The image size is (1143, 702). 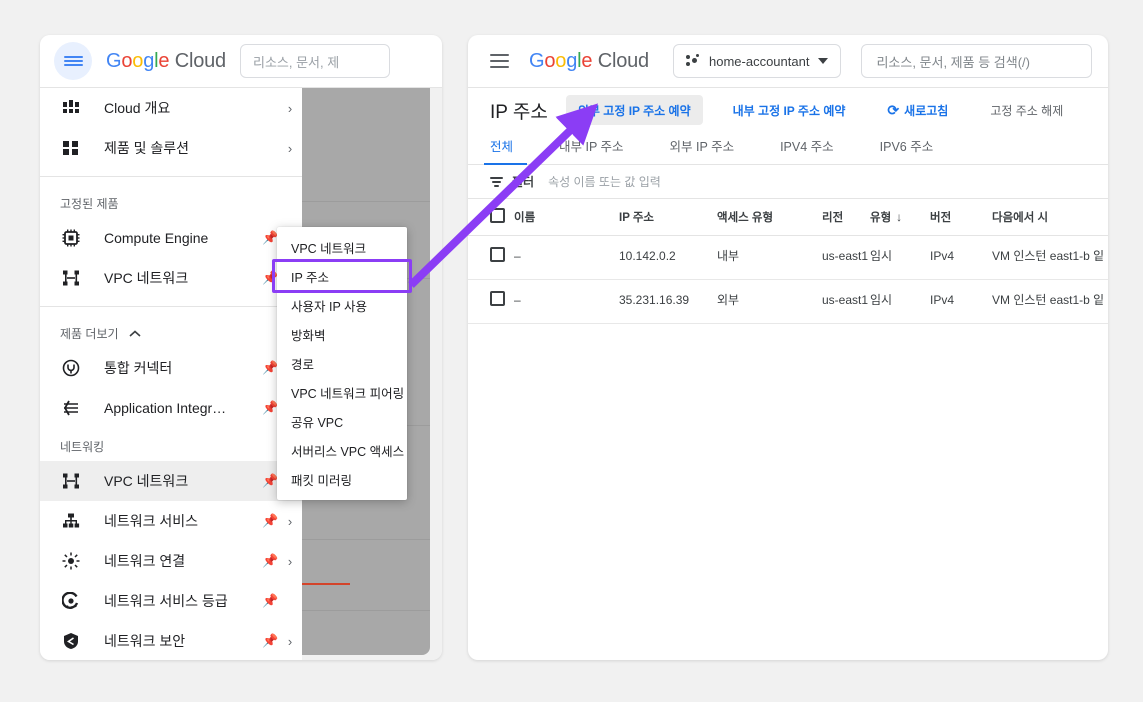 I want to click on sidebar-item-integration-connectors: 통합 커넥터 📌 ›, so click(x=171, y=368).